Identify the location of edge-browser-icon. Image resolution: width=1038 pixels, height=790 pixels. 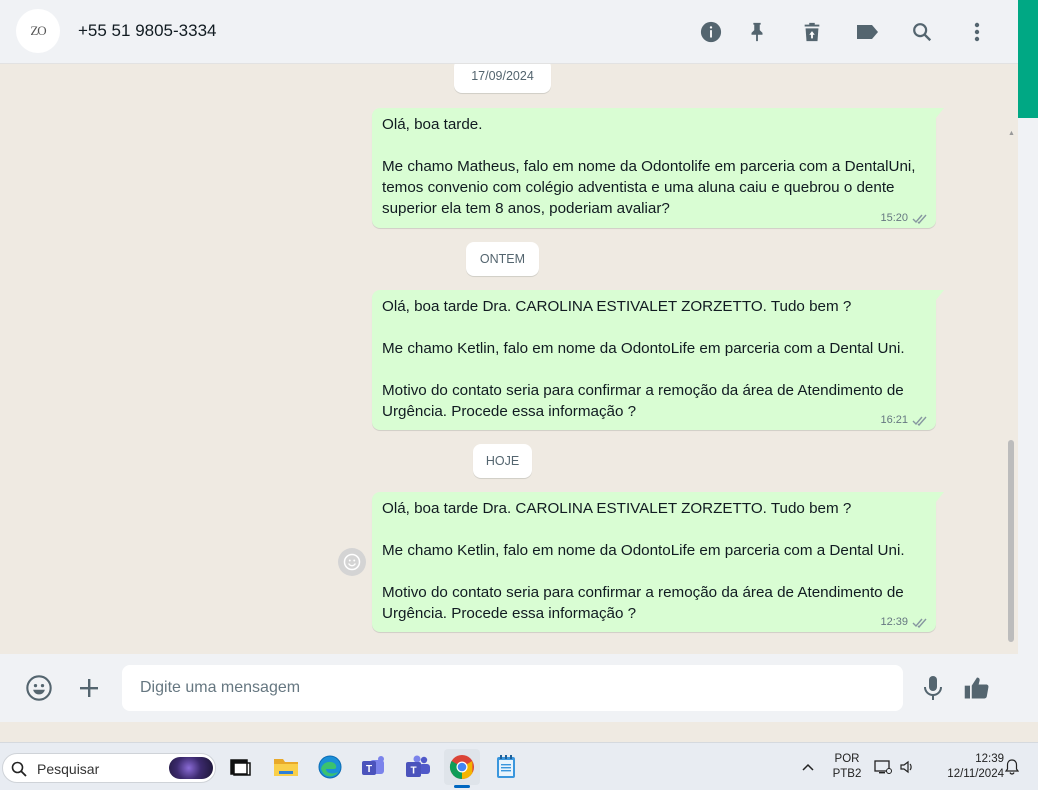
(330, 767).